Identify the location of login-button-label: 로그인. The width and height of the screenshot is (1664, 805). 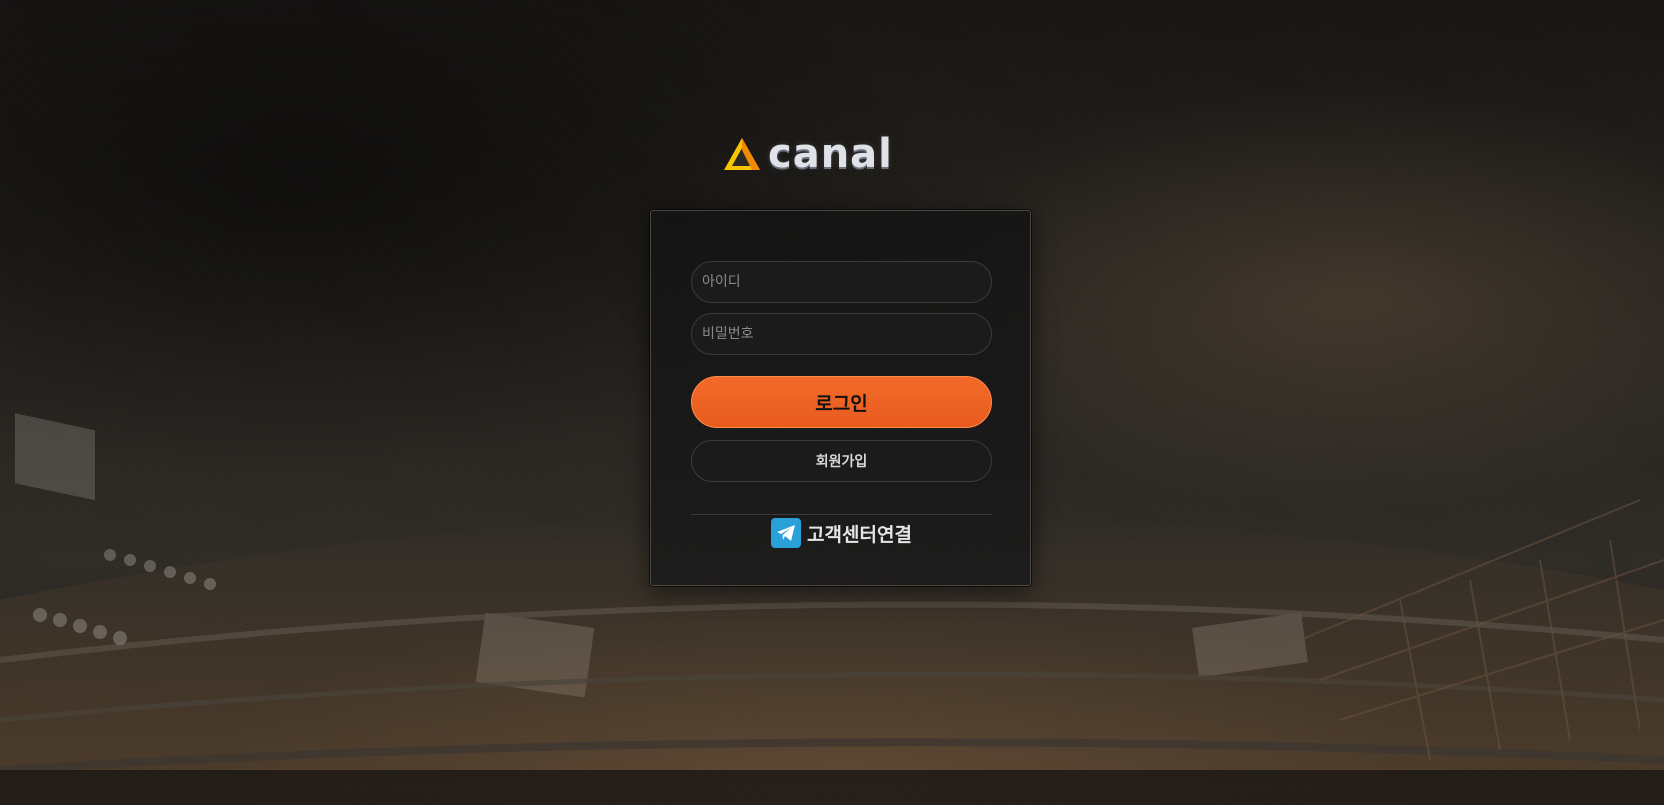
(841, 403).